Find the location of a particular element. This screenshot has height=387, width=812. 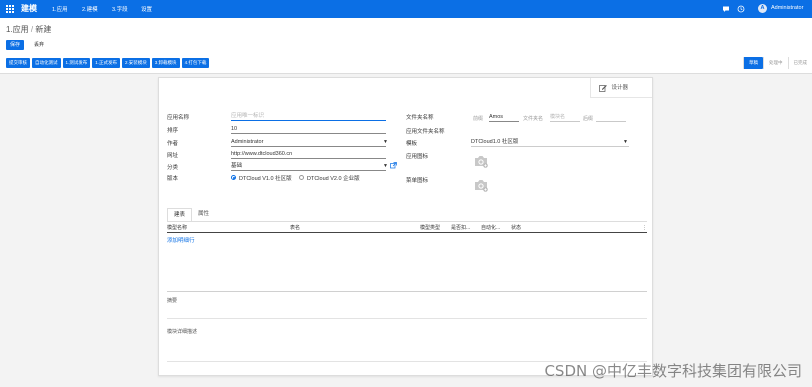

prefix-label: 前缀 is located at coordinates (478, 119).